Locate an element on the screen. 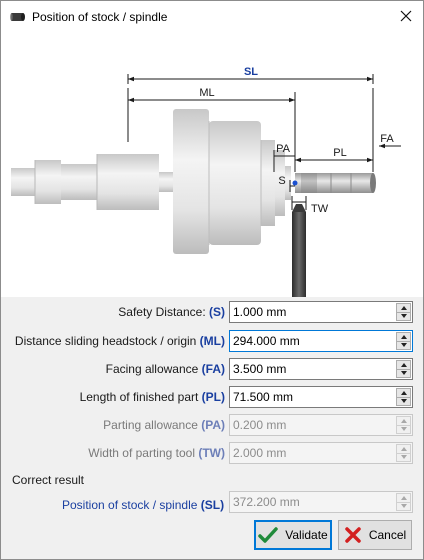  field-label-text: Distance sliding headstock / origin is located at coordinates (107, 341).